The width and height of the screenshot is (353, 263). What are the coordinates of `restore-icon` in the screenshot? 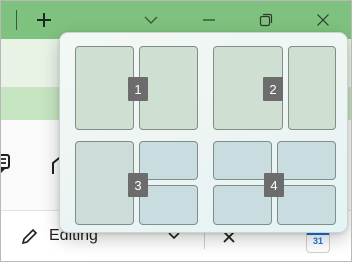 It's located at (266, 20).